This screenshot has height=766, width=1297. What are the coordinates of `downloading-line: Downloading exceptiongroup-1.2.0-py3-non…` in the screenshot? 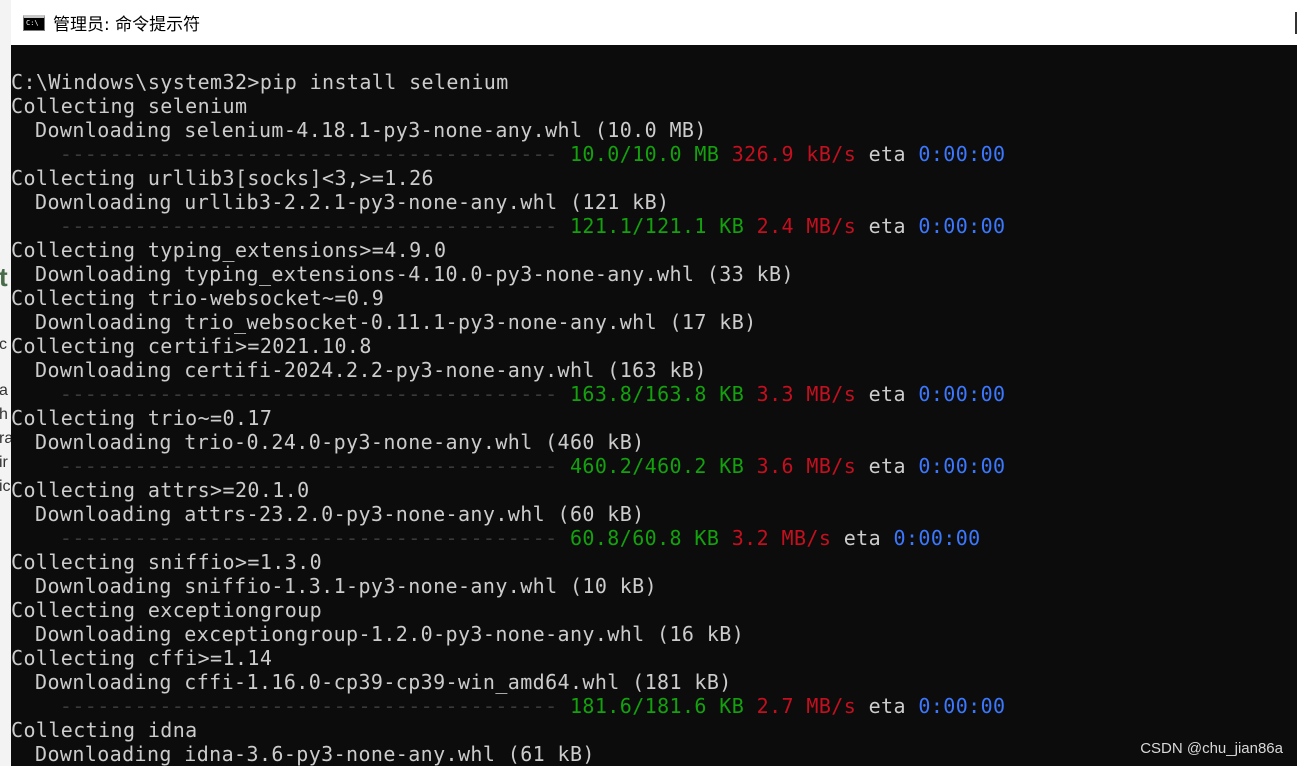 It's located at (390, 634).